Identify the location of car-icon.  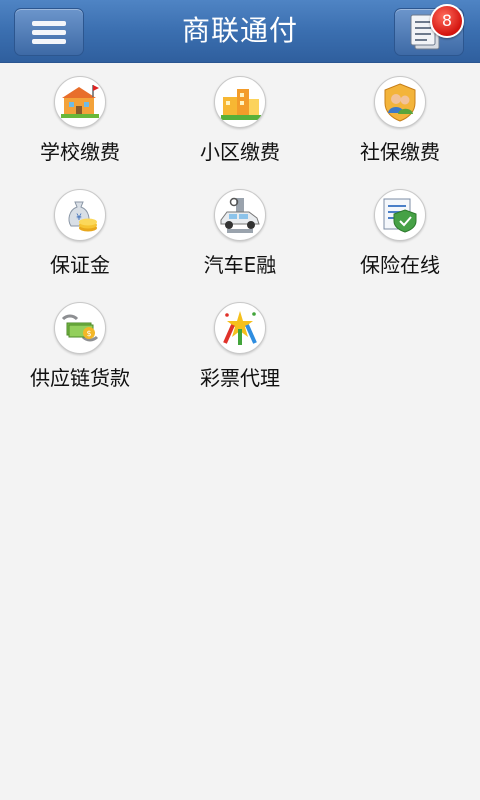
(240, 215).